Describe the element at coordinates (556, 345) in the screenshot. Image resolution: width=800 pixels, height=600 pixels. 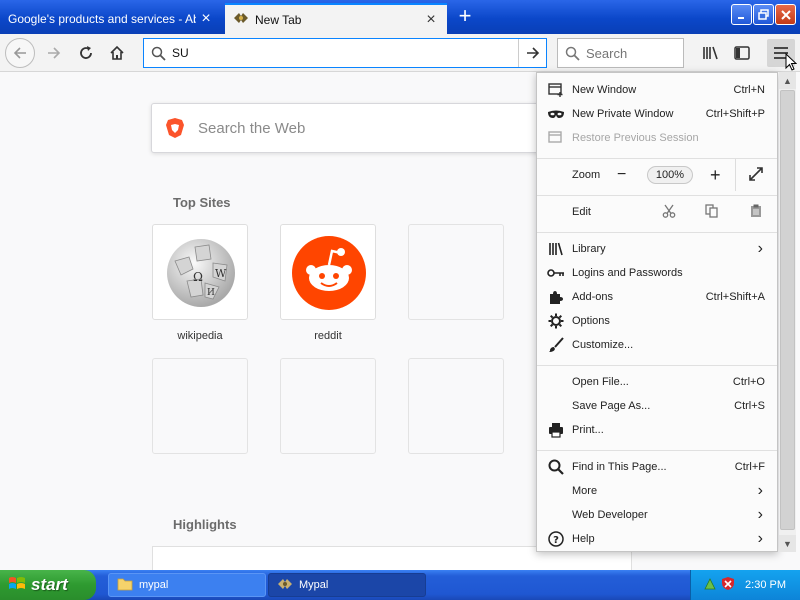
I see `paintbrush-icon` at that location.